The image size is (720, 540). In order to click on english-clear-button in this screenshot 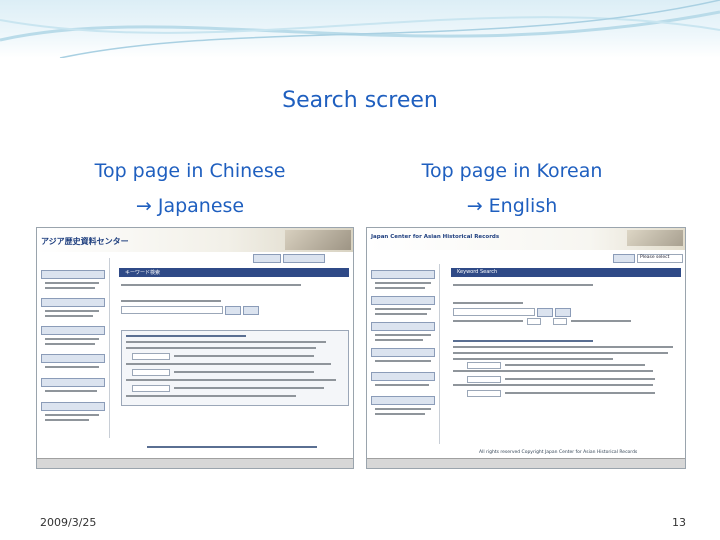, I will do `click(563, 312)`.